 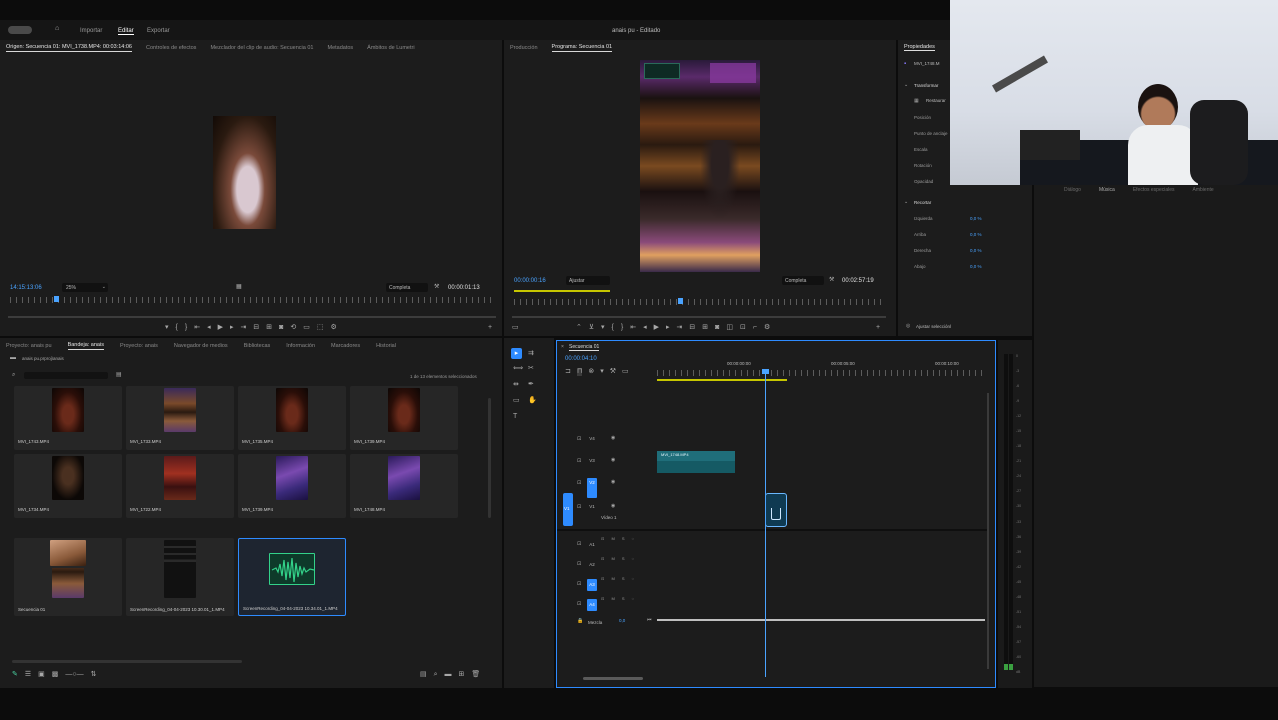 What do you see at coordinates (180, 418) in the screenshot?
I see `bin-item: MVI_1733.MP4` at bounding box center [180, 418].